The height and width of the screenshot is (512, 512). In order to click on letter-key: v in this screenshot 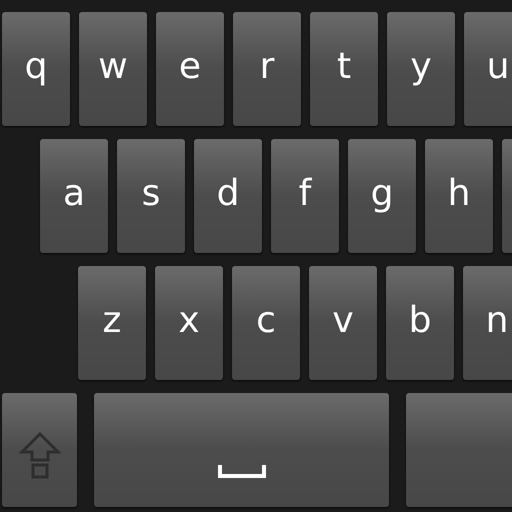, I will do `click(343, 323)`.